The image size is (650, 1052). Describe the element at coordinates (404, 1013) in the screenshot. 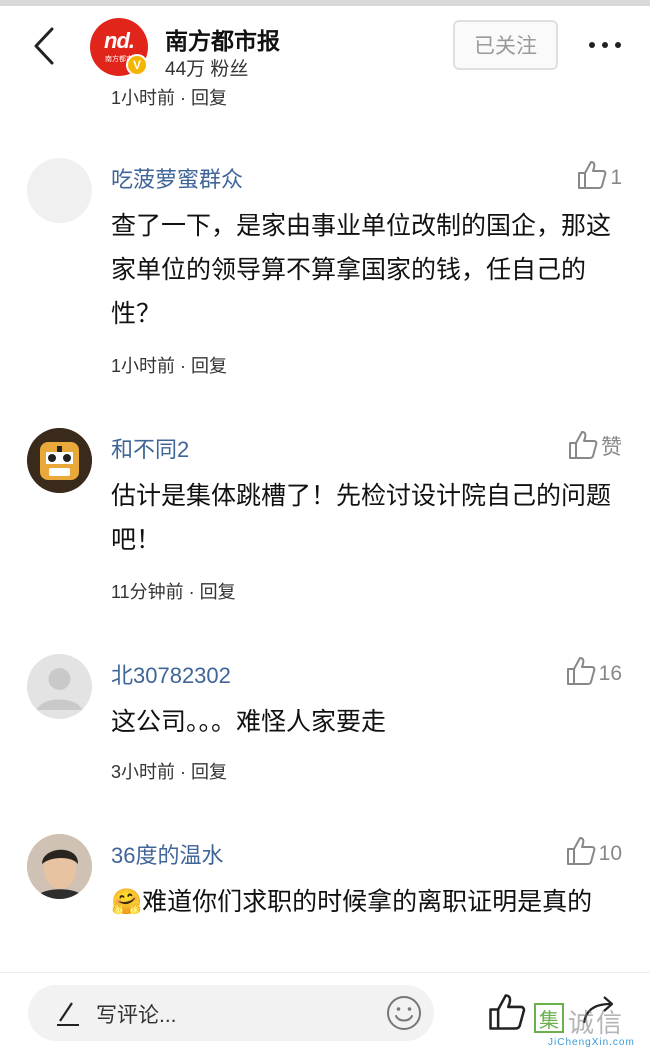

I see `emoji-icon` at that location.